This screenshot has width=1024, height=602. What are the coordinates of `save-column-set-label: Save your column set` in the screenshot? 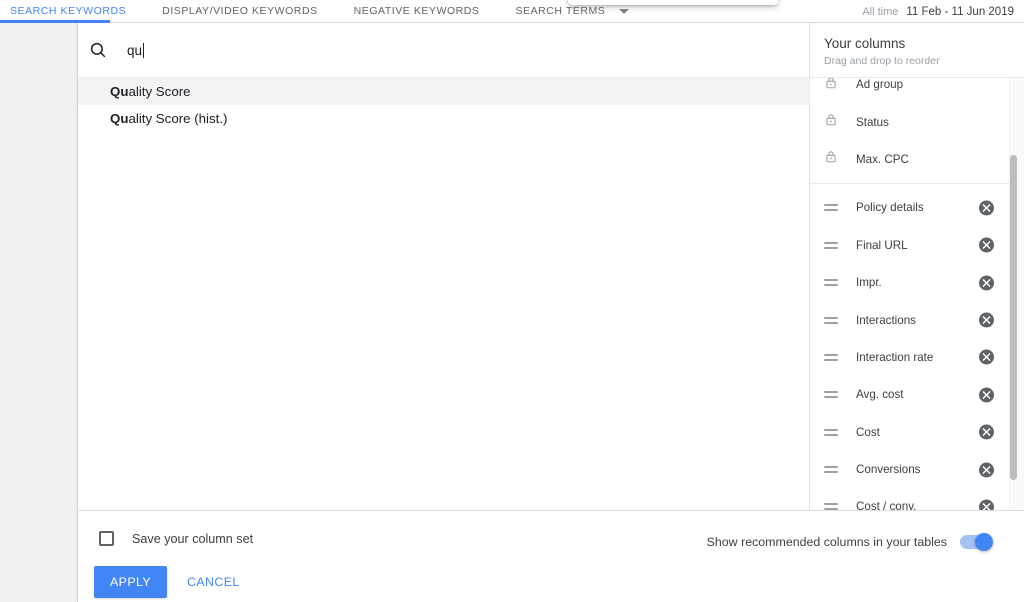 It's located at (193, 538).